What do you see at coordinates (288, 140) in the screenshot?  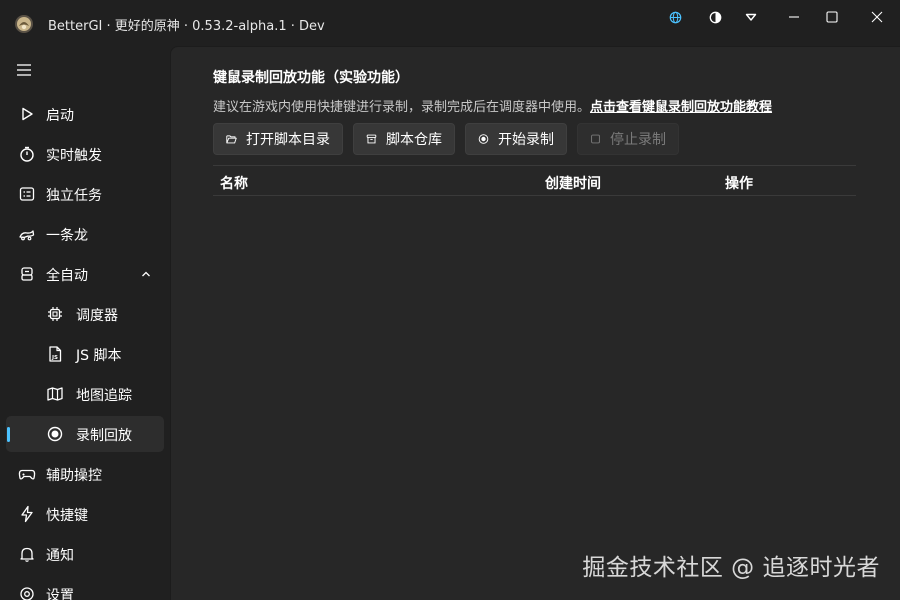 I see `open-script-folder-label: 打开脚本目录` at bounding box center [288, 140].